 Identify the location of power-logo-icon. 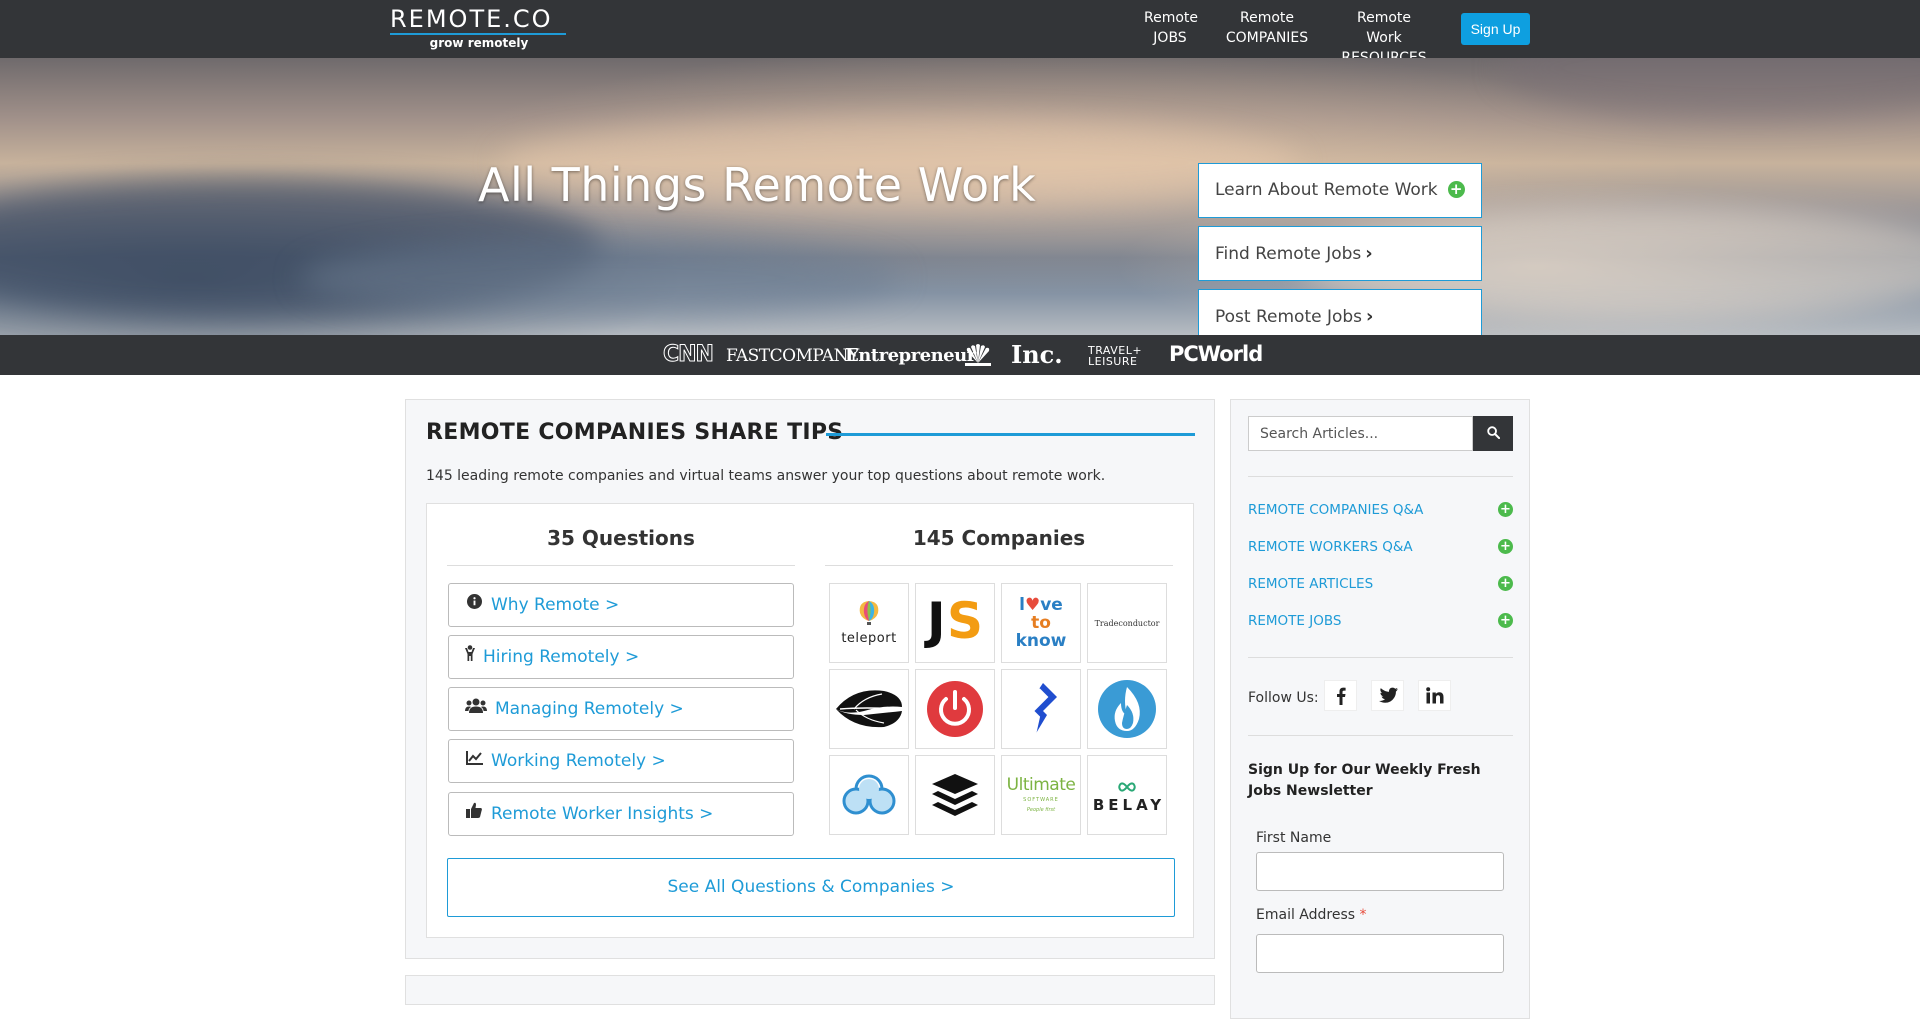
(955, 709).